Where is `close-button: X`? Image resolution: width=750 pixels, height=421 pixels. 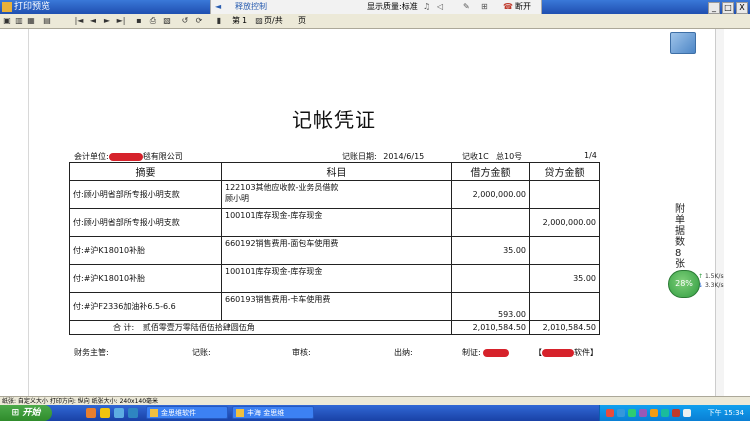 close-button: X is located at coordinates (742, 8).